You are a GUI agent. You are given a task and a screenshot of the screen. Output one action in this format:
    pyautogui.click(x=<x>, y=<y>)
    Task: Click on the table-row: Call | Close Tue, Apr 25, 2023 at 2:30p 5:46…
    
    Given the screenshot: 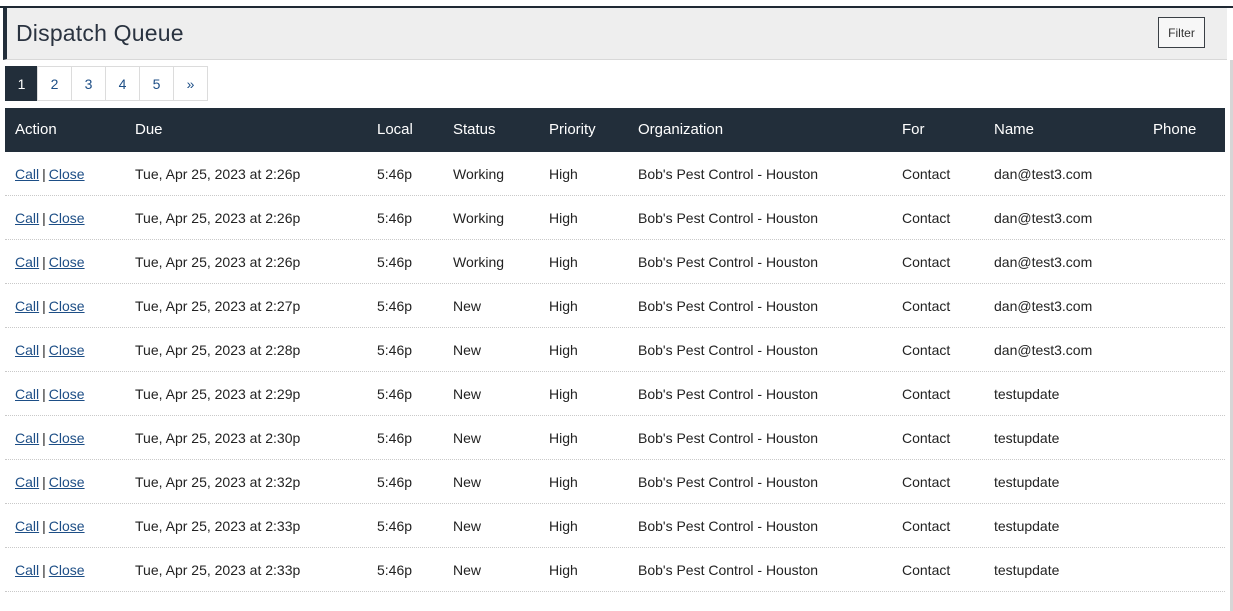 What is the action you would take?
    pyautogui.click(x=615, y=438)
    